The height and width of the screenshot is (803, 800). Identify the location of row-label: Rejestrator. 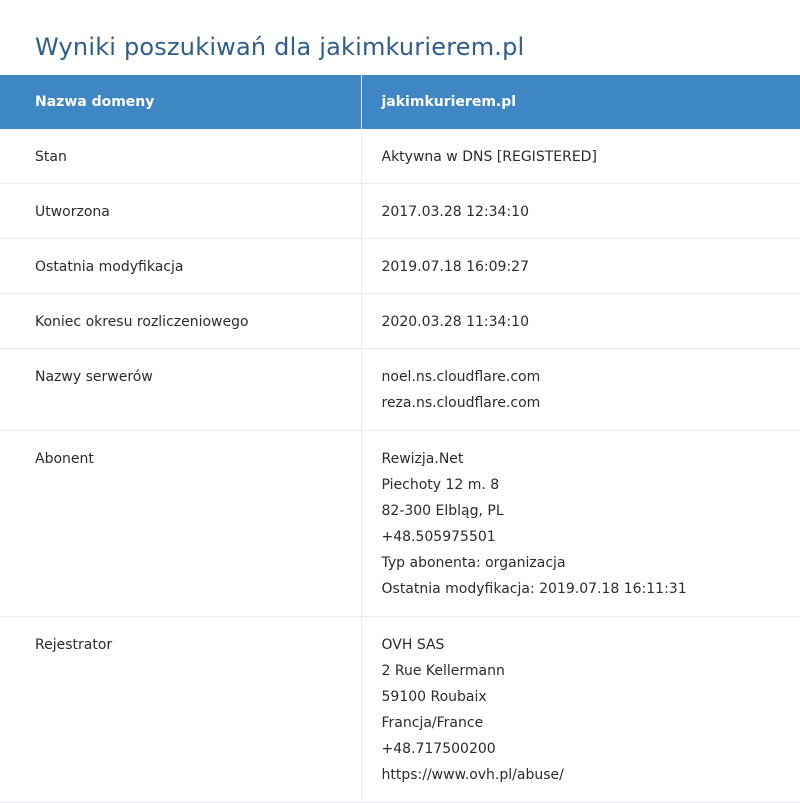
(180, 710).